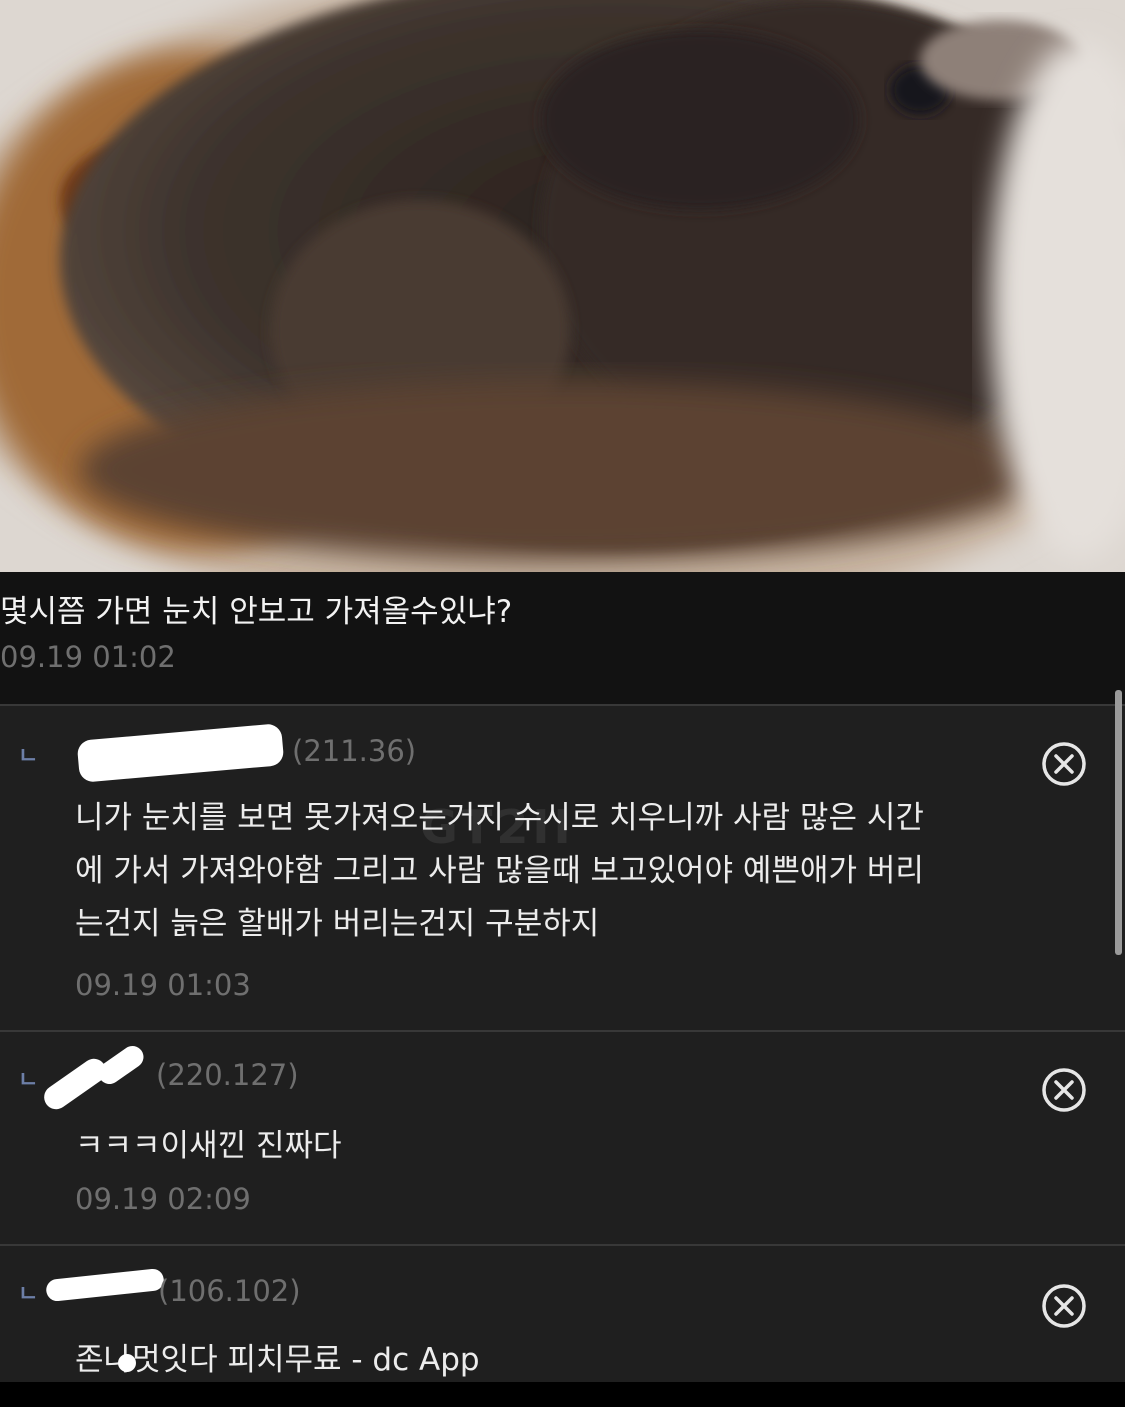 The height and width of the screenshot is (1407, 1125). What do you see at coordinates (127, 1363) in the screenshot?
I see `redaction-dot` at bounding box center [127, 1363].